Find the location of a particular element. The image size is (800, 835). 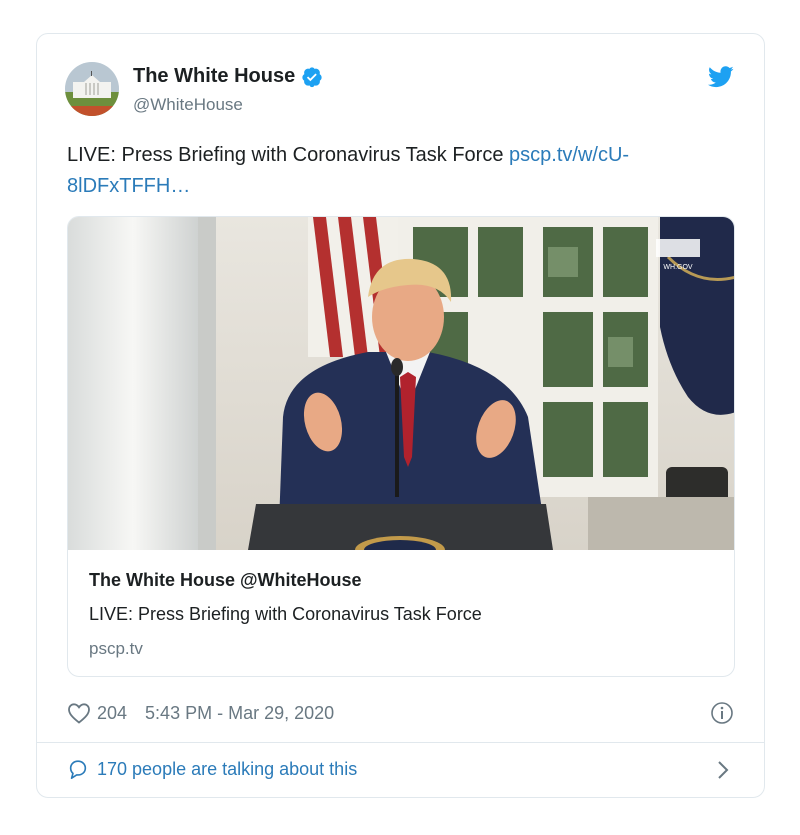

tweet-meta-row: 204 5:43 PM - Mar 29, 2020 is located at coordinates (200, 713).